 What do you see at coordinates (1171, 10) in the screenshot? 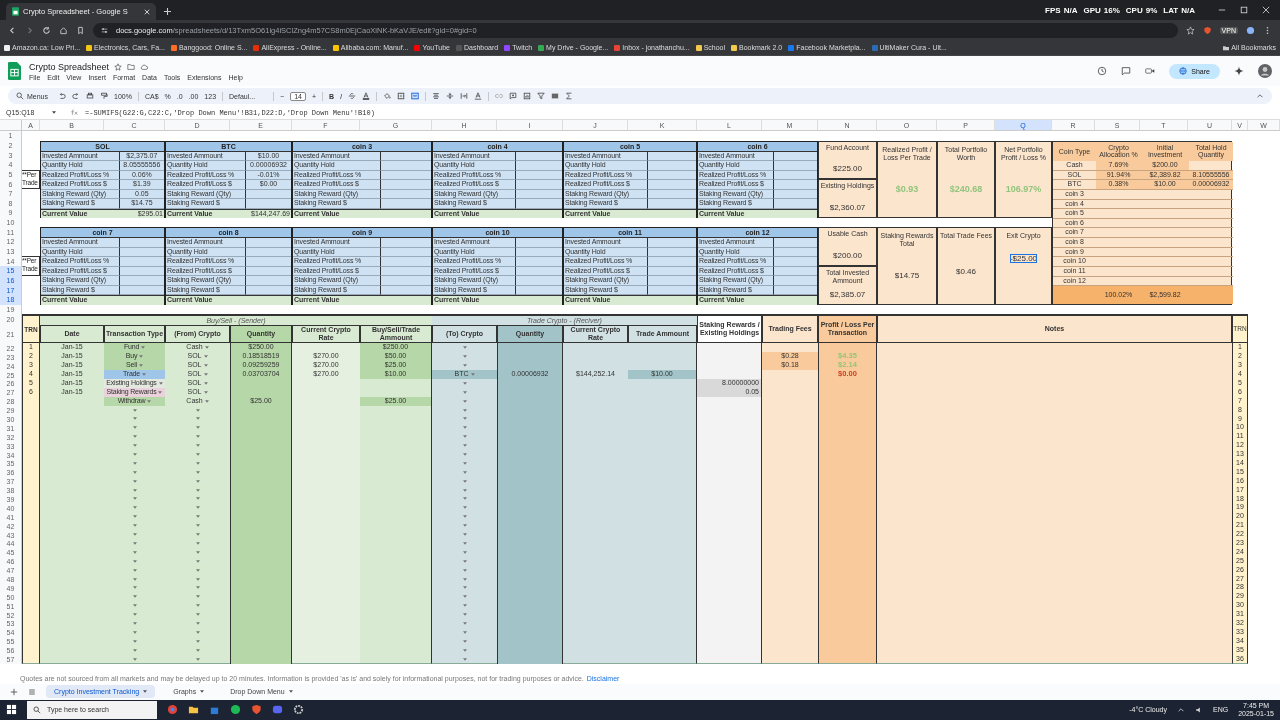
I see `perf-label: LAT` at bounding box center [1171, 10].